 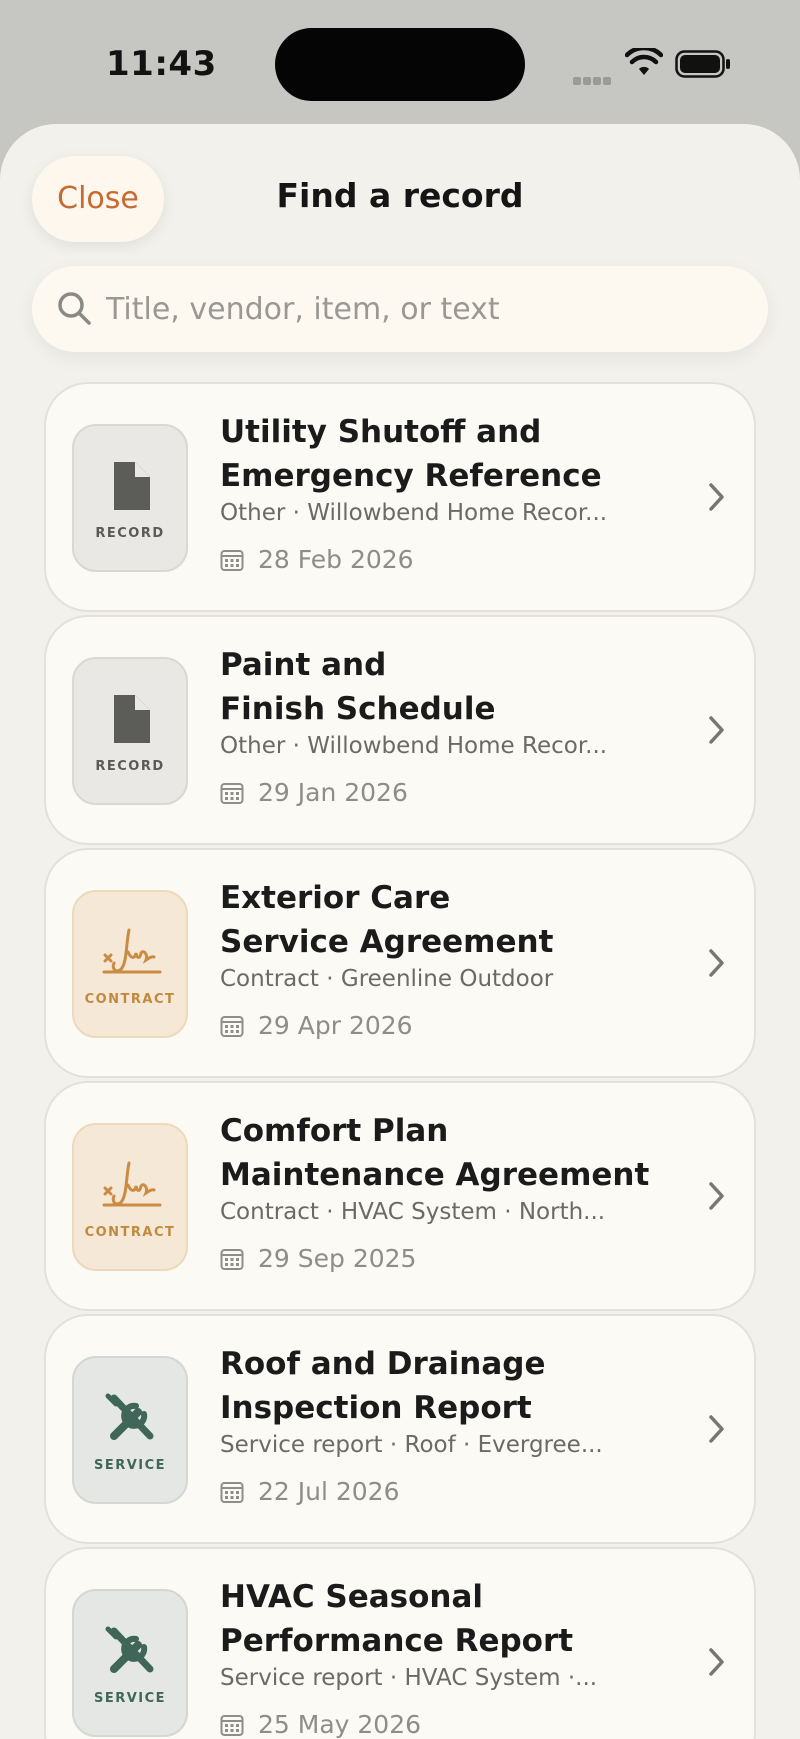 What do you see at coordinates (333, 792) in the screenshot?
I see `record-date: 29 Jan 2026` at bounding box center [333, 792].